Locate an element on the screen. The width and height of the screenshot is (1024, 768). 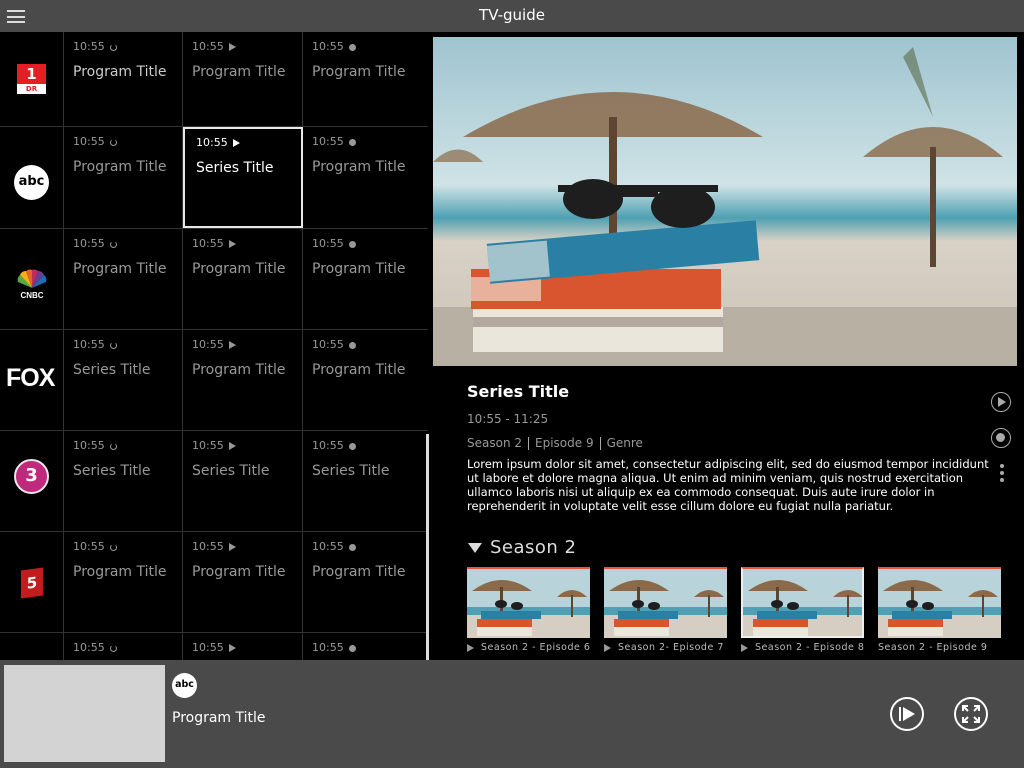
episode-card: Season 2 - Episode 8 is located at coordinates (802, 610).